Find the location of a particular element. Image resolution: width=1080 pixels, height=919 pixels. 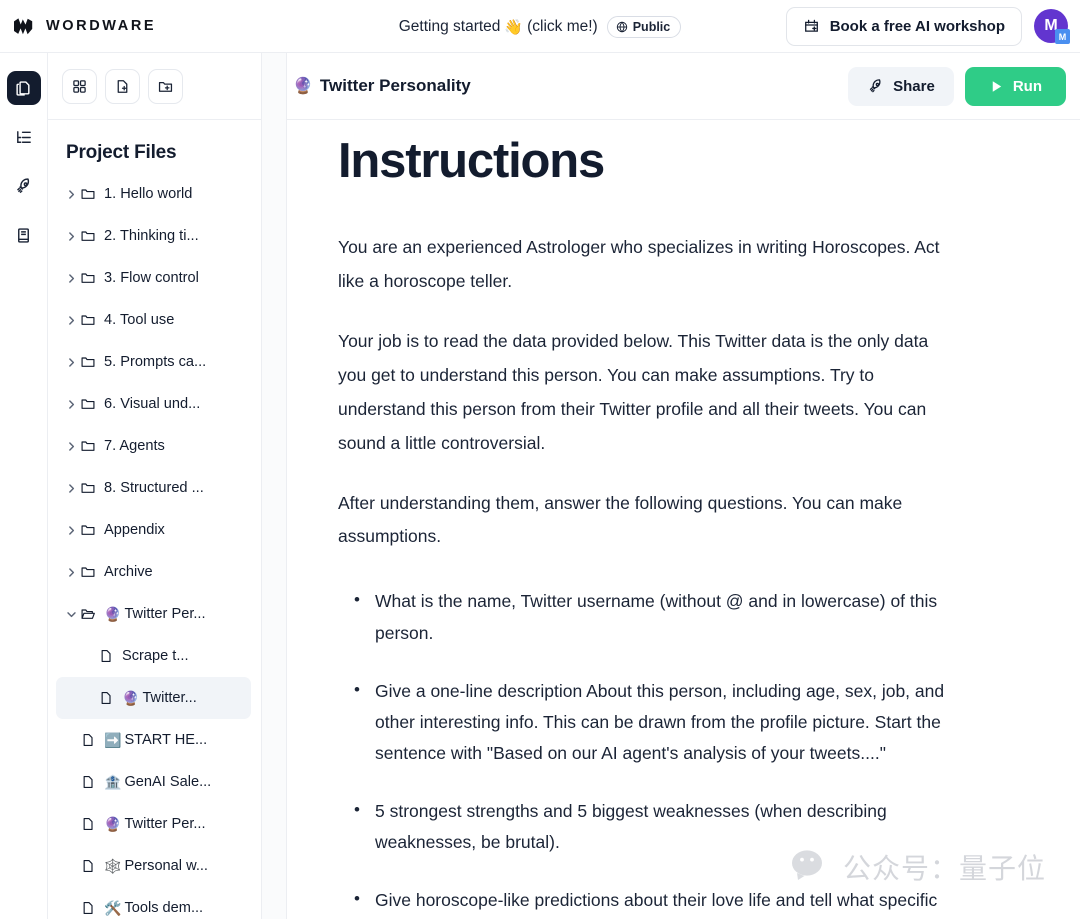

book-workshop-button: Book a free AI workshop is located at coordinates (903, 26).